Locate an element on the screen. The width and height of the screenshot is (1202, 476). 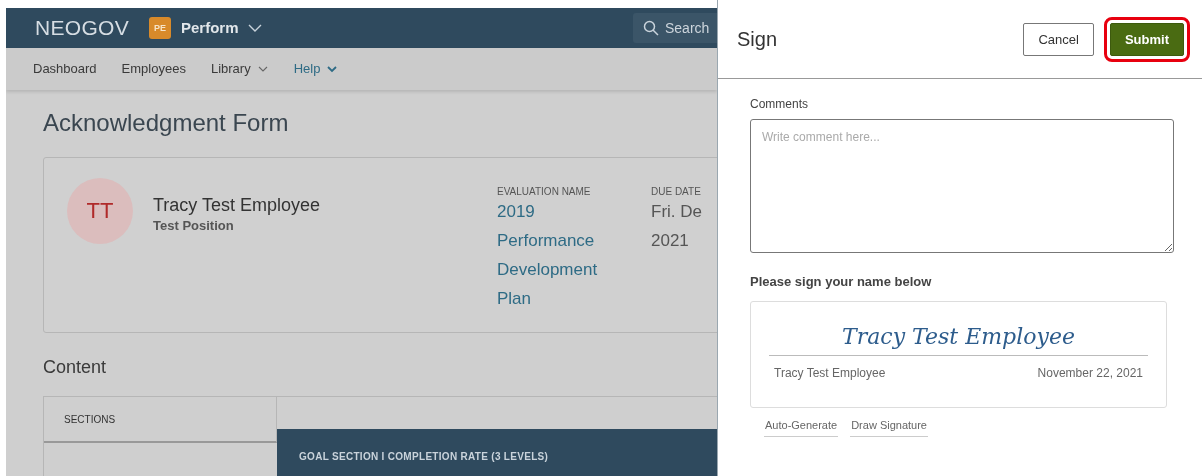
chevron-down-icon is located at coordinates (254, 27).